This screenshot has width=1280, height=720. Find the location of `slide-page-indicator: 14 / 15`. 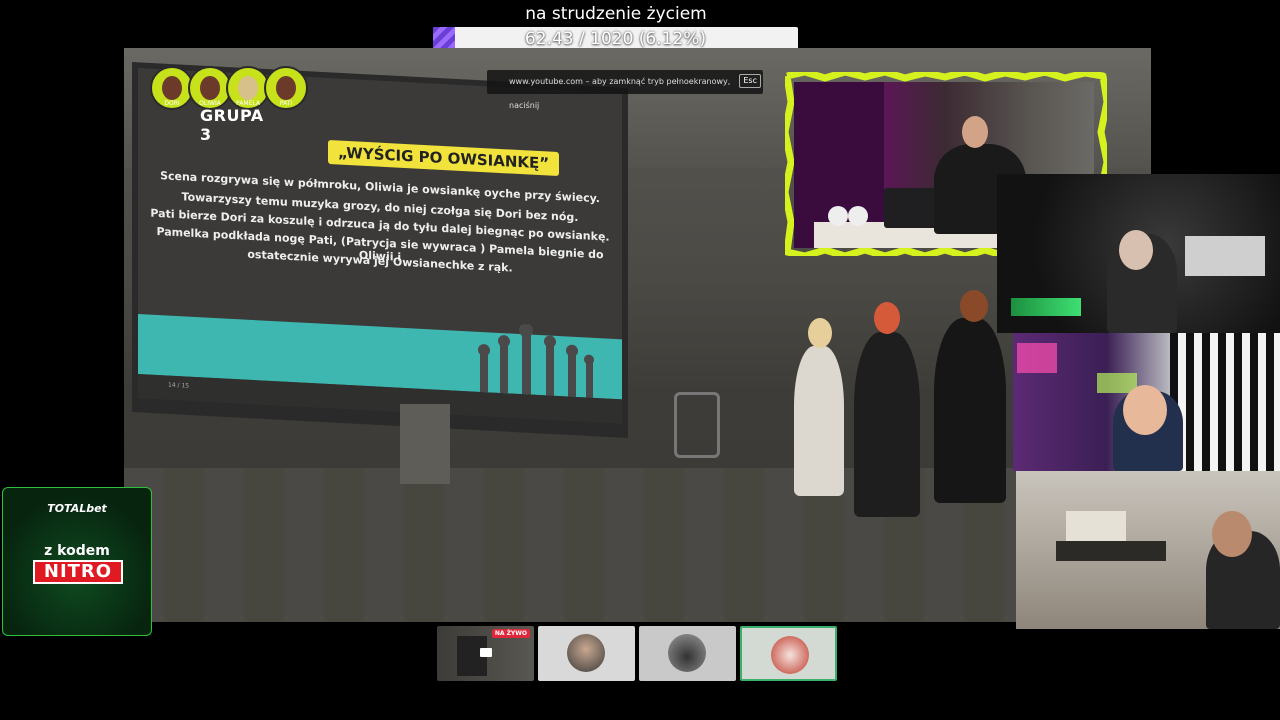

slide-page-indicator: 14 / 15 is located at coordinates (179, 385).